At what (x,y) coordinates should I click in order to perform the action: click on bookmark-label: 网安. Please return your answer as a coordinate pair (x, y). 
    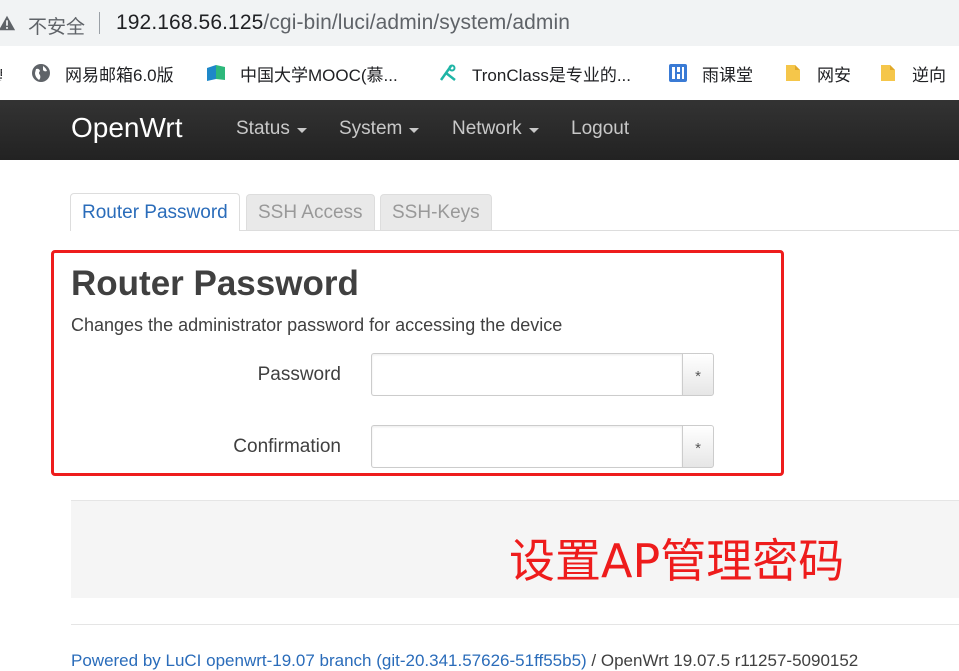
    Looking at the image, I should click on (834, 75).